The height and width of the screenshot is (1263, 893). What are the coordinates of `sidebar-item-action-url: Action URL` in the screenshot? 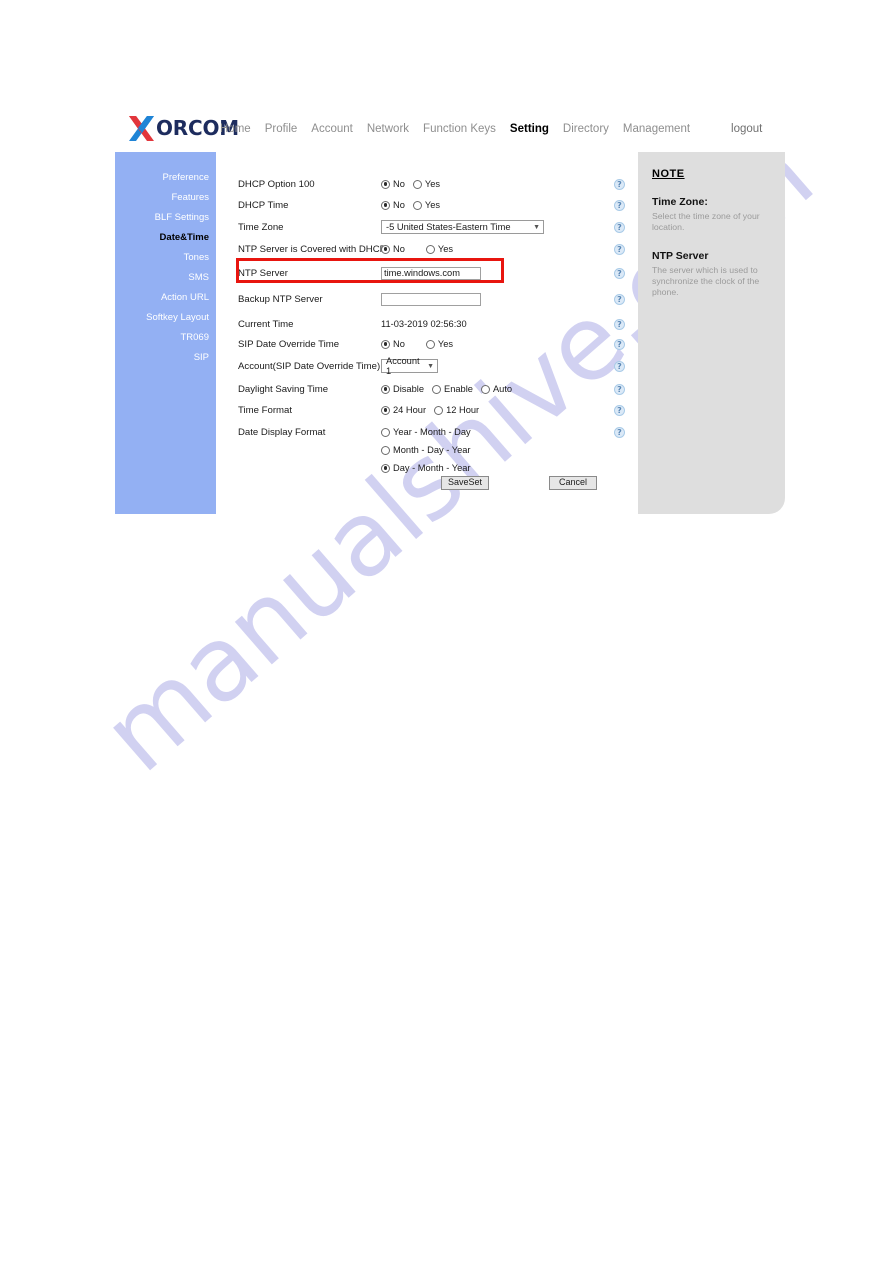 It's located at (165, 298).